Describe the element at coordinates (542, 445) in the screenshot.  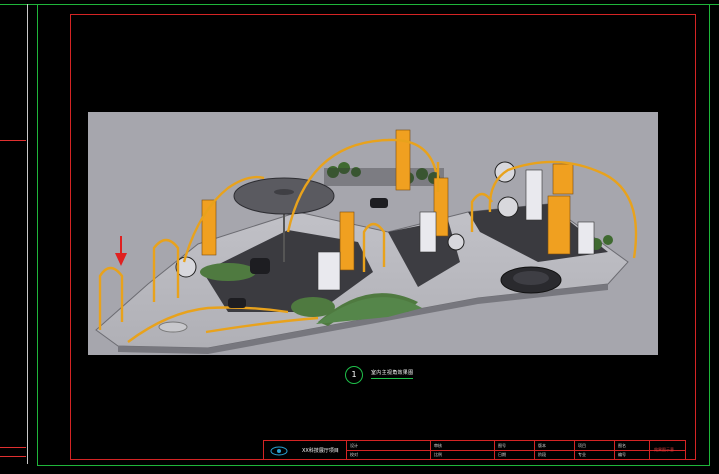
I see `title-block-cell: 版本` at that location.